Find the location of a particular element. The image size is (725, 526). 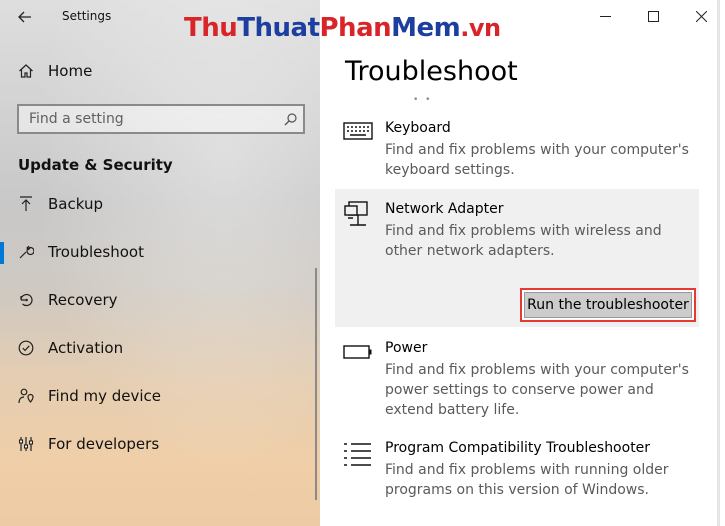

network-adapter-icon is located at coordinates (358, 214).